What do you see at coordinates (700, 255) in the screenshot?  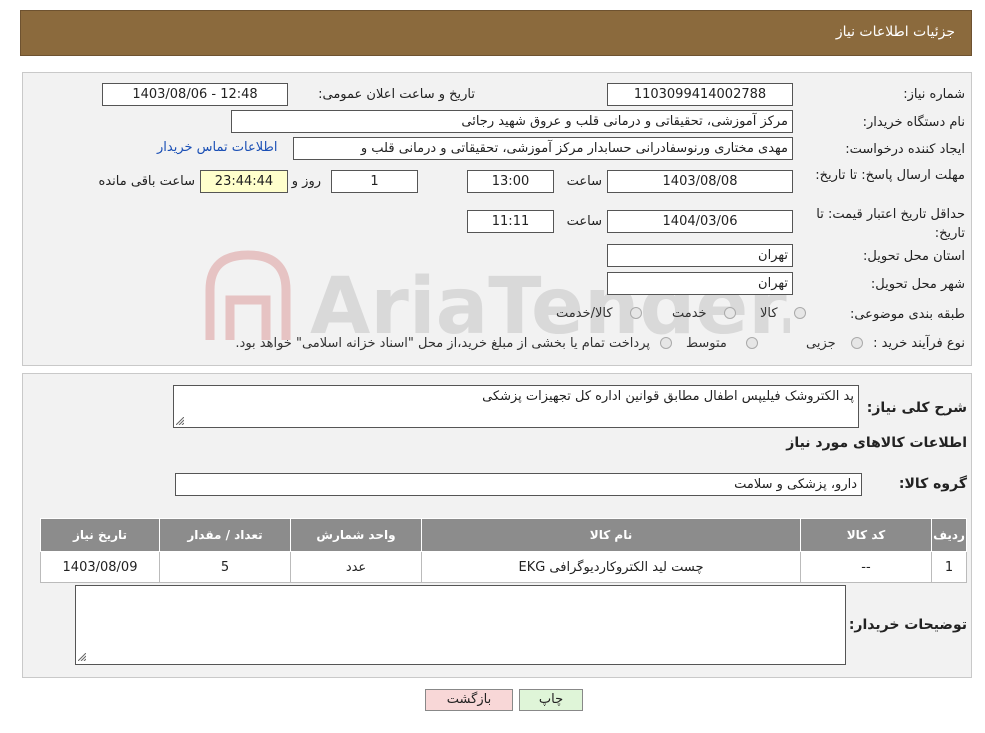 I see `province-field: تهران` at bounding box center [700, 255].